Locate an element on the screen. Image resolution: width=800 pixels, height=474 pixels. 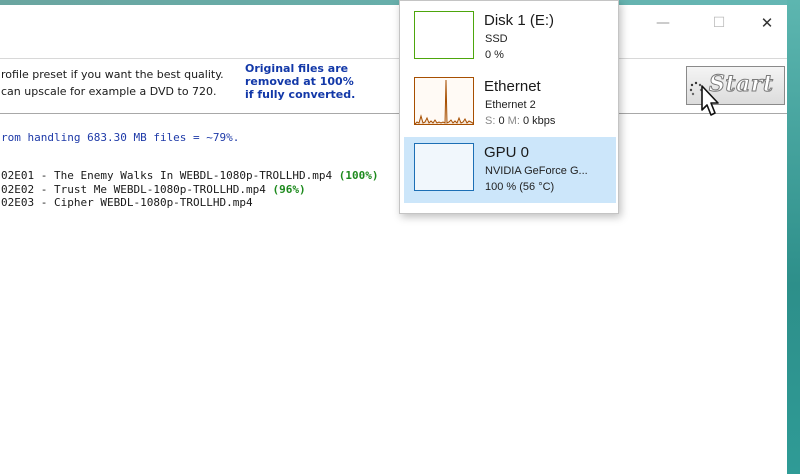
title-bar: — ☐ ✕ is located at coordinates (393, 23).